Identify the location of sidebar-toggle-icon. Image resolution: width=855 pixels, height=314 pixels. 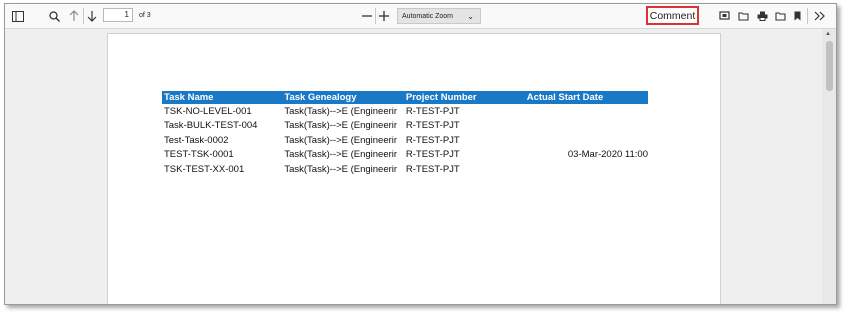
(18, 16).